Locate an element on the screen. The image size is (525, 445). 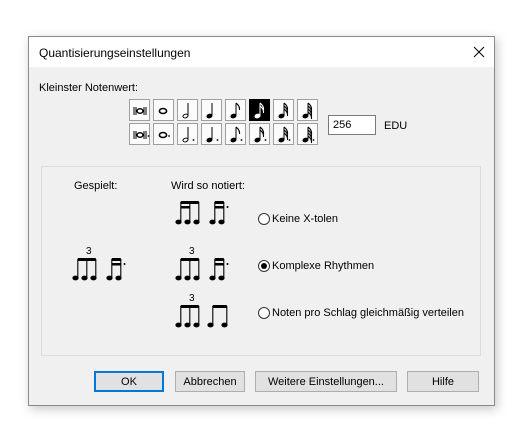
radio-evenly-distribute-circle is located at coordinates (264, 313).